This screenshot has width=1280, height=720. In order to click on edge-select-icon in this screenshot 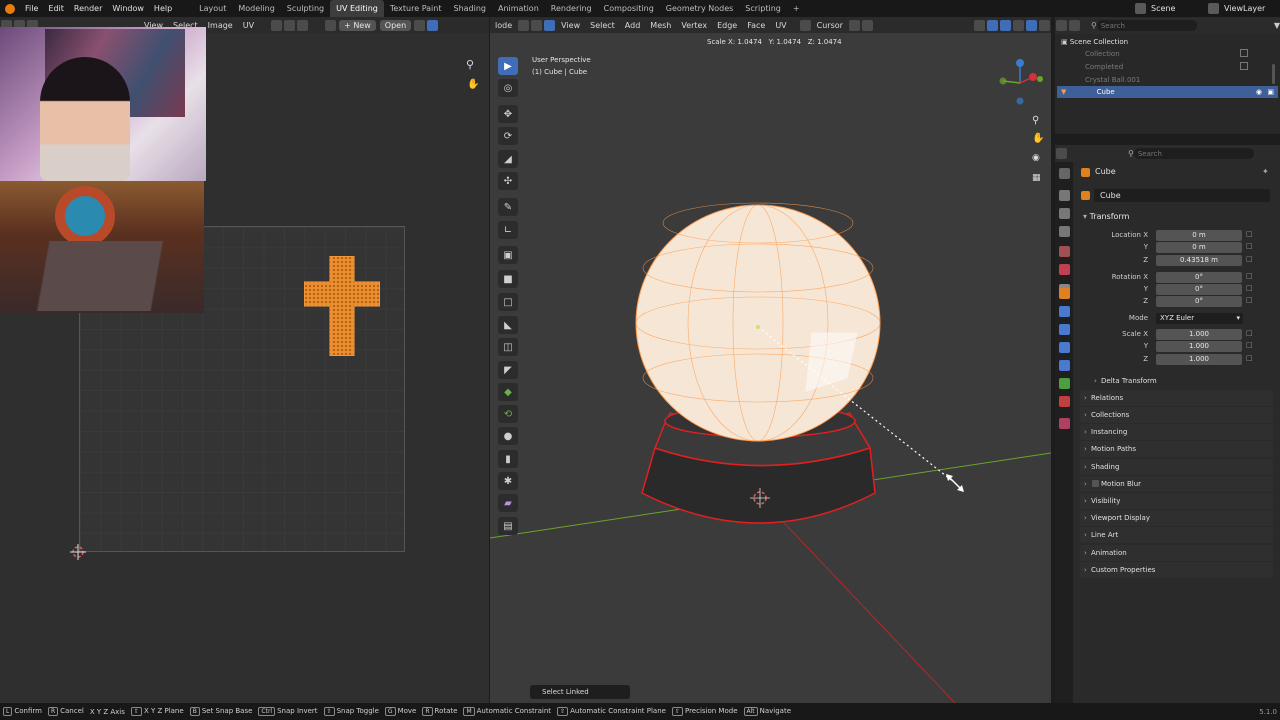, I will do `click(537, 25)`.